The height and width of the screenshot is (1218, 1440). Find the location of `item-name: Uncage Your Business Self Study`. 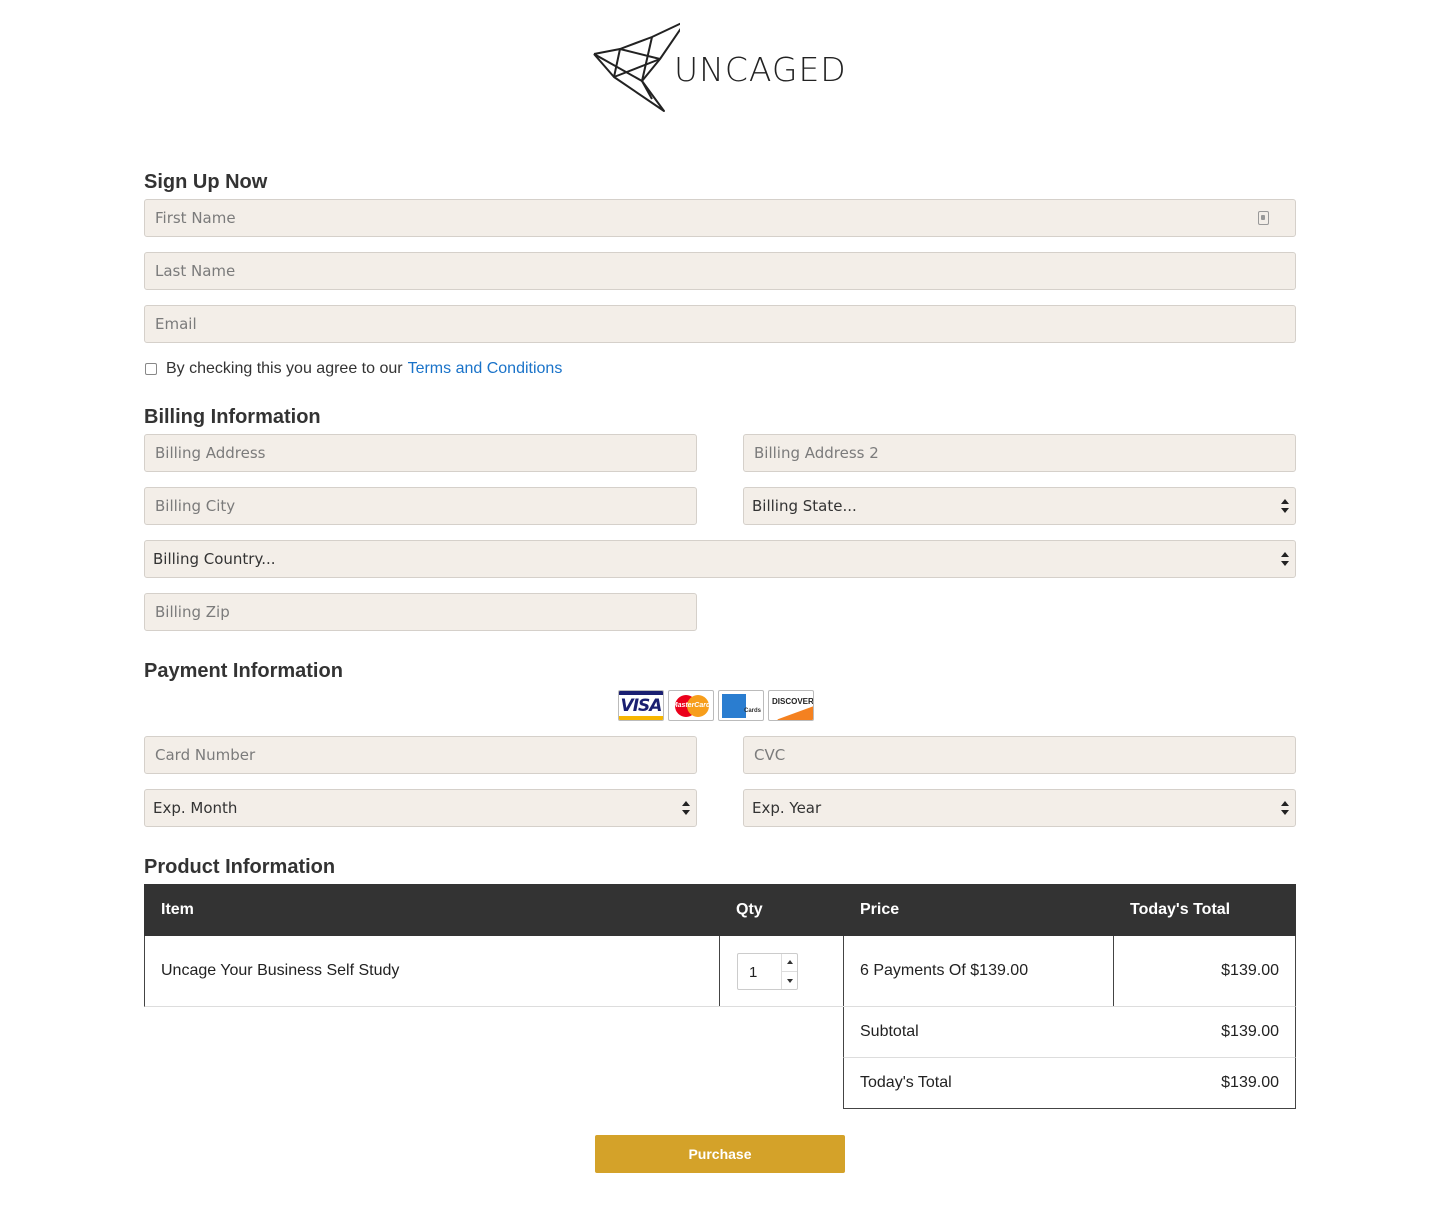

item-name: Uncage Your Business Self Study is located at coordinates (280, 970).